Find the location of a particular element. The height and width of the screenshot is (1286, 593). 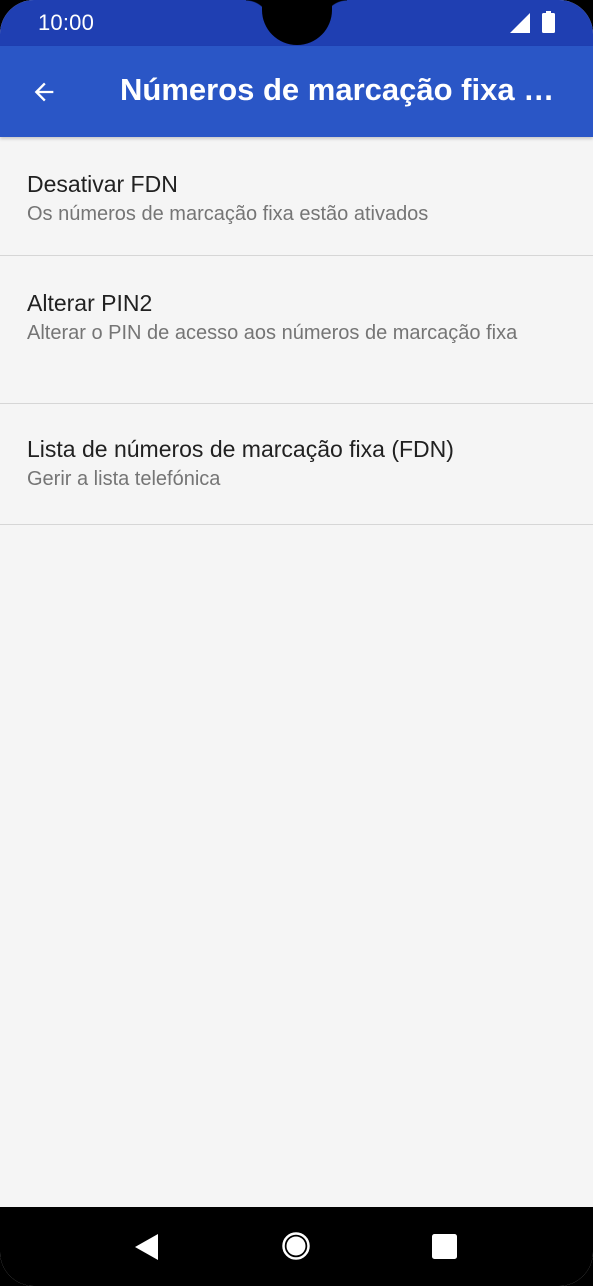

back-button is located at coordinates (44, 92).